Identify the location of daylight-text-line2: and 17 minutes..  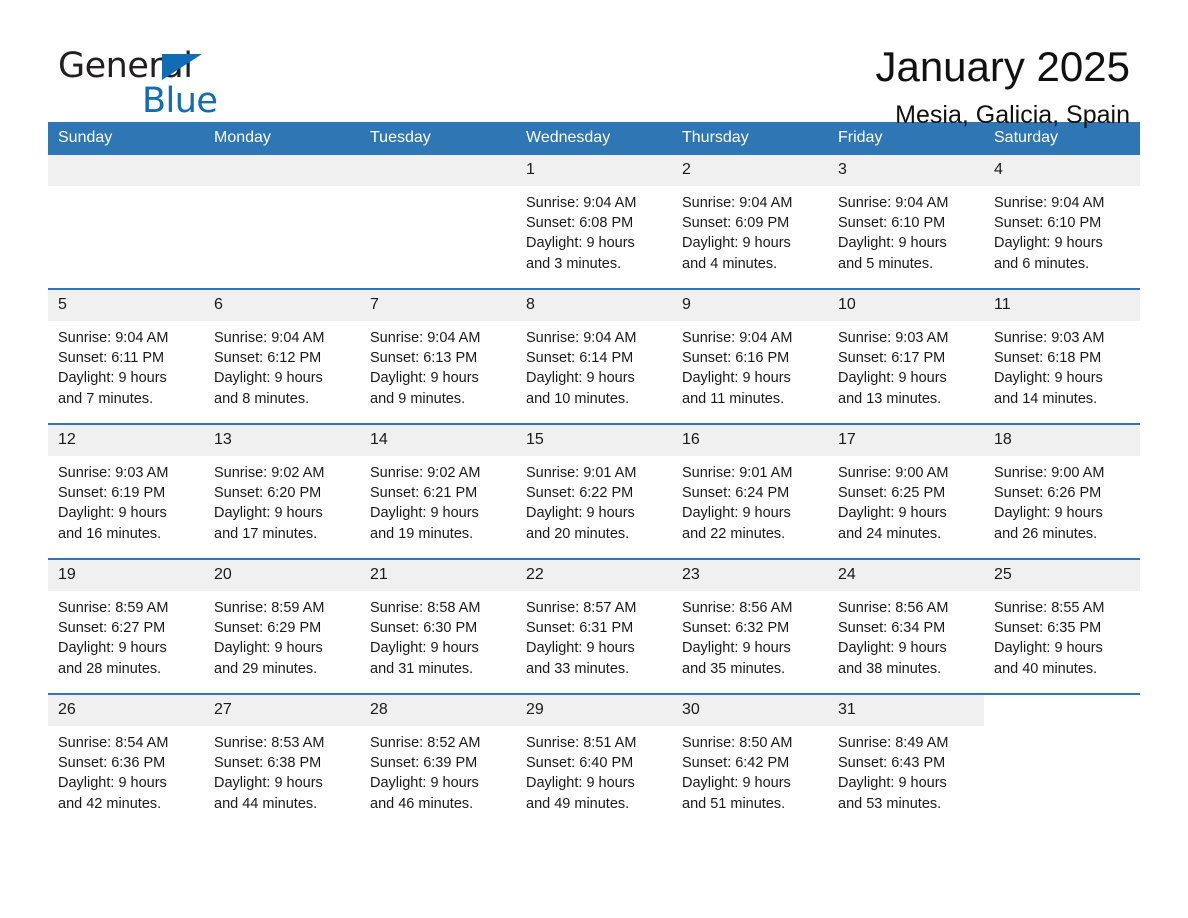
(266, 533).